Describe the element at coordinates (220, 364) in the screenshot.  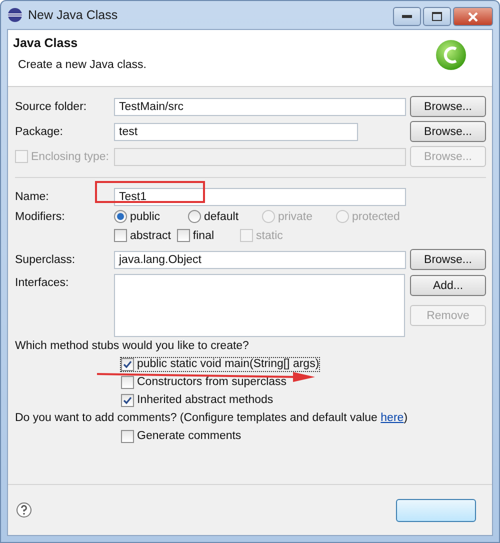
I see `checkbox: public static void main(String[] args)` at that location.